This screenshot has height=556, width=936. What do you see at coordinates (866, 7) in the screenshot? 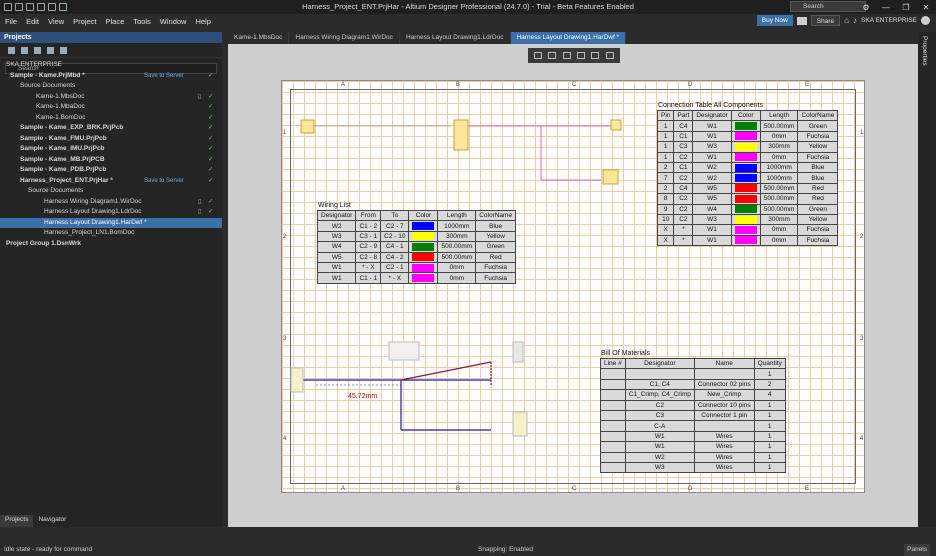
I see `settings-icon: ⚙` at bounding box center [866, 7].